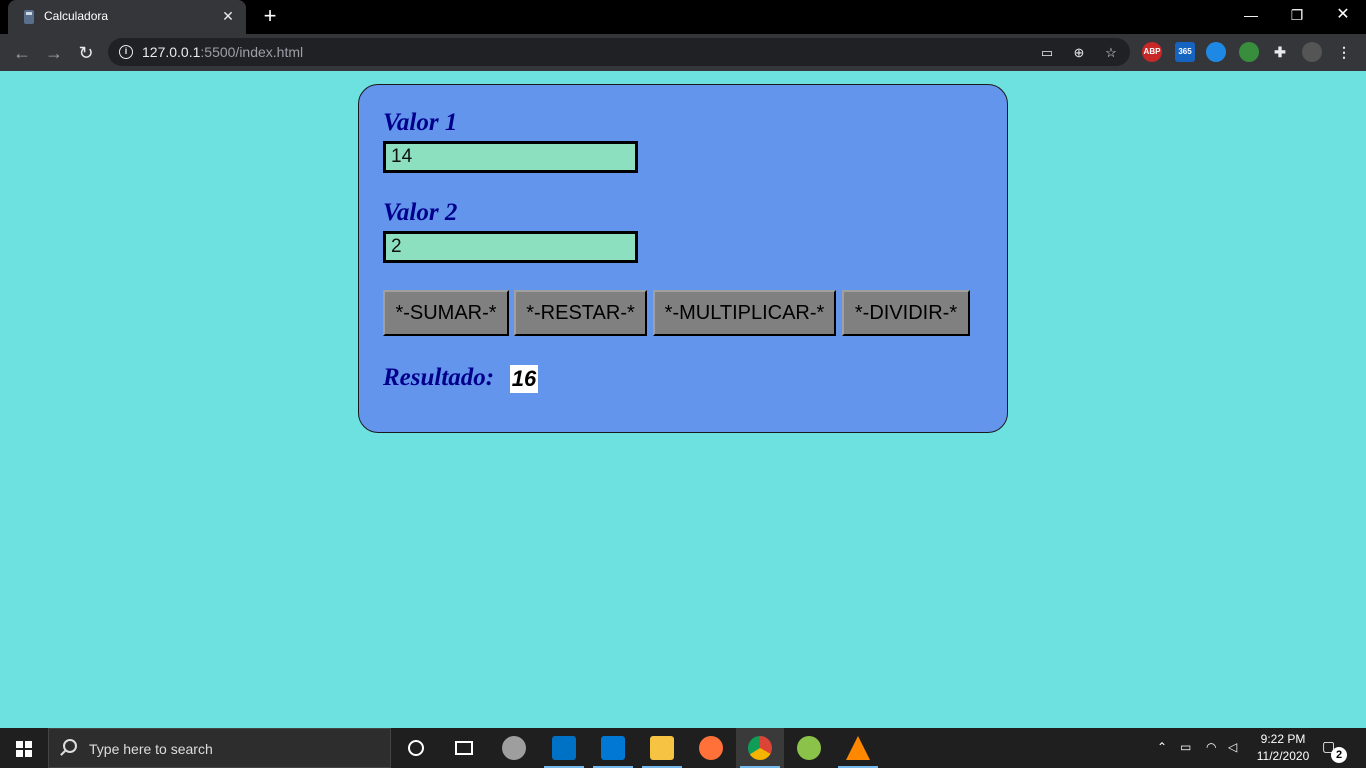 This screenshot has height=768, width=1366. I want to click on zoom-icon: ⊕, so click(1079, 53).